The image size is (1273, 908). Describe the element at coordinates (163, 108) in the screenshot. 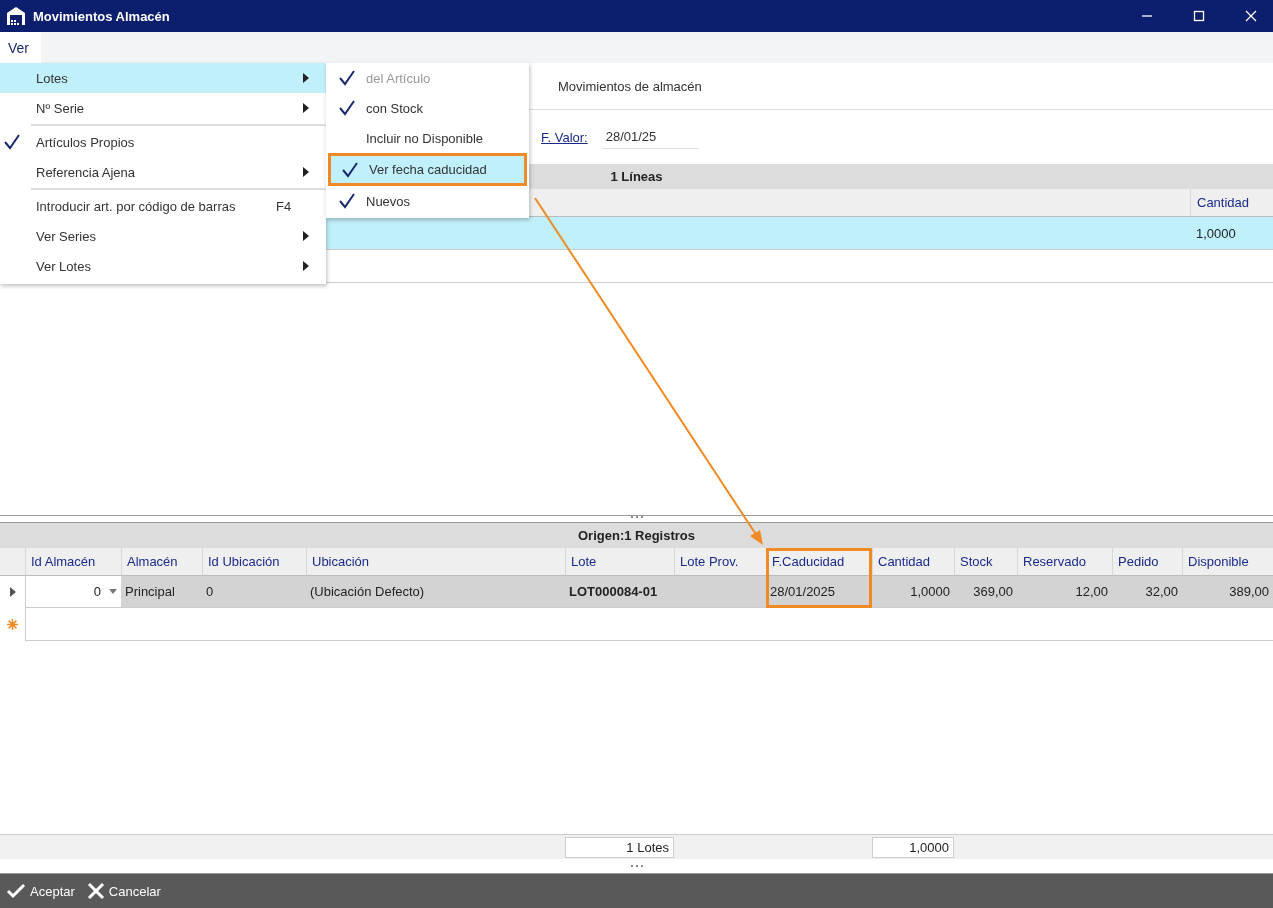

I see `menu-item: Nº Serie` at that location.